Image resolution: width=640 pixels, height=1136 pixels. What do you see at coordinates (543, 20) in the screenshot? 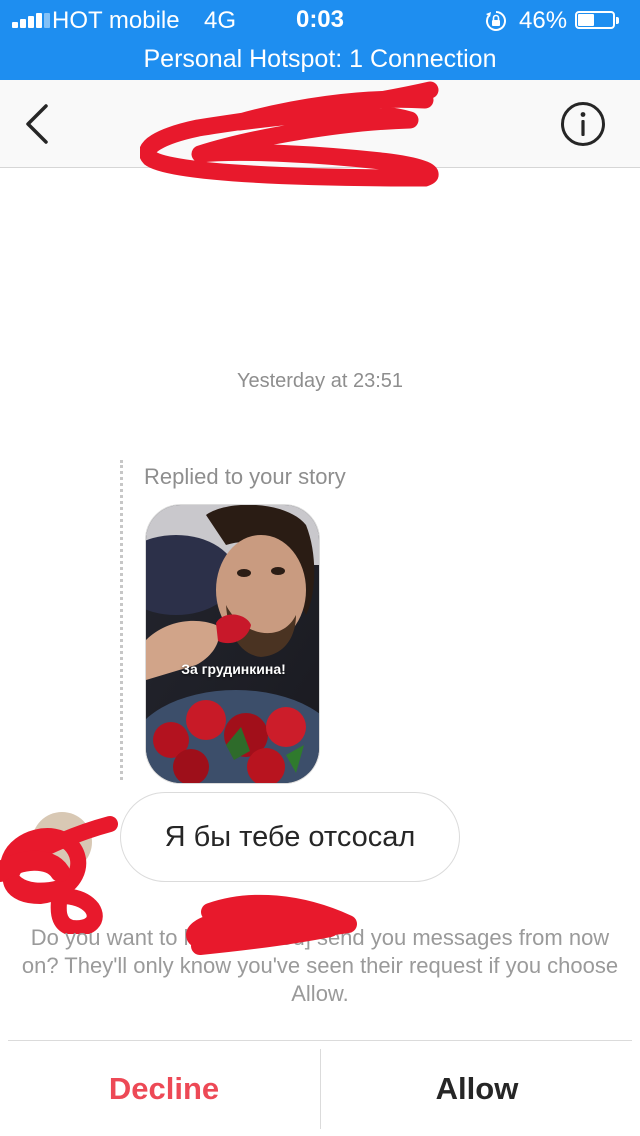
I see `battery-percent: 46%` at bounding box center [543, 20].